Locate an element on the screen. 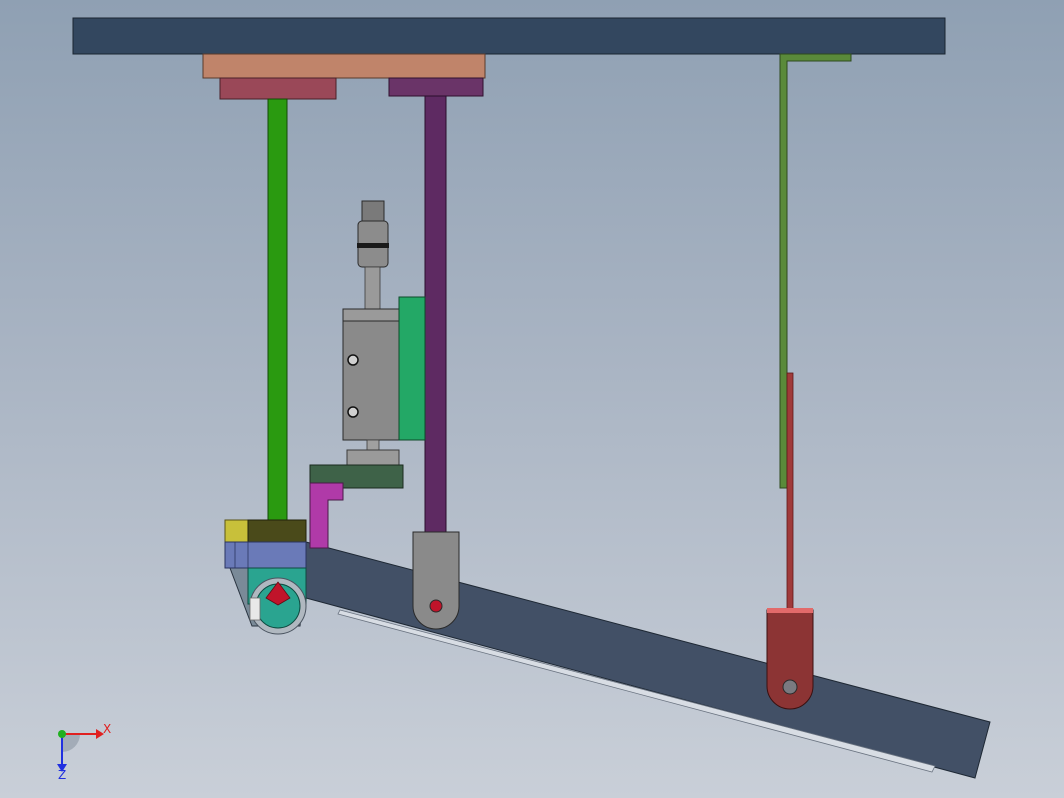 The image size is (1064, 798). top-beam is located at coordinates (509, 36).